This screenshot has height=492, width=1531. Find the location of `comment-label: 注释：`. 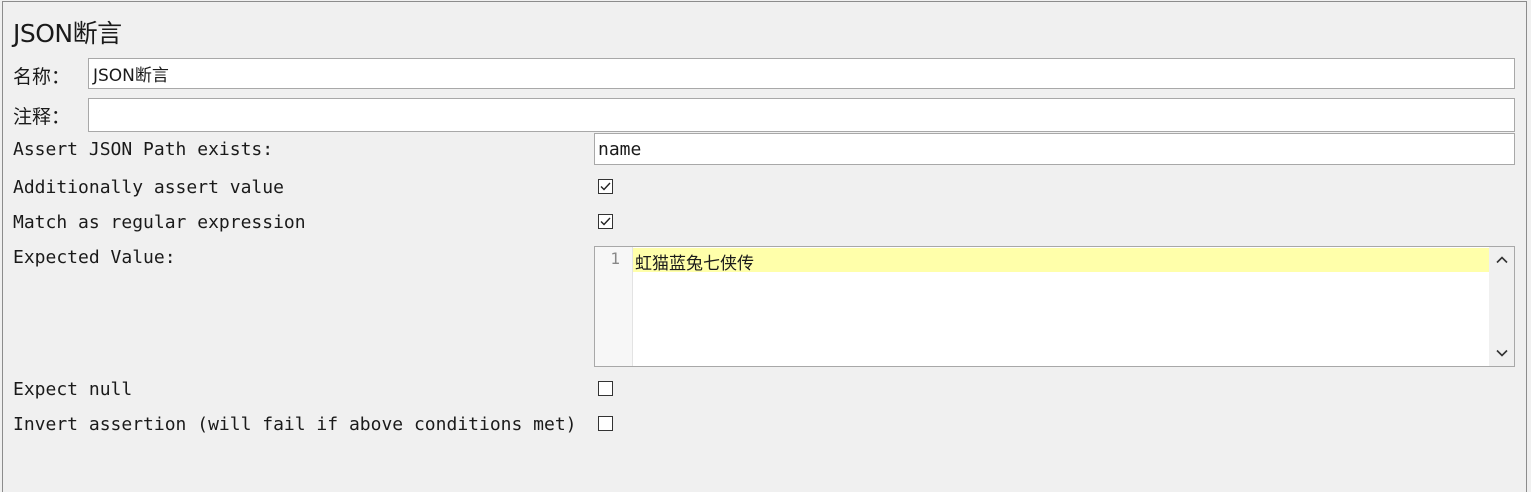

comment-label: 注释： is located at coordinates (42, 117).